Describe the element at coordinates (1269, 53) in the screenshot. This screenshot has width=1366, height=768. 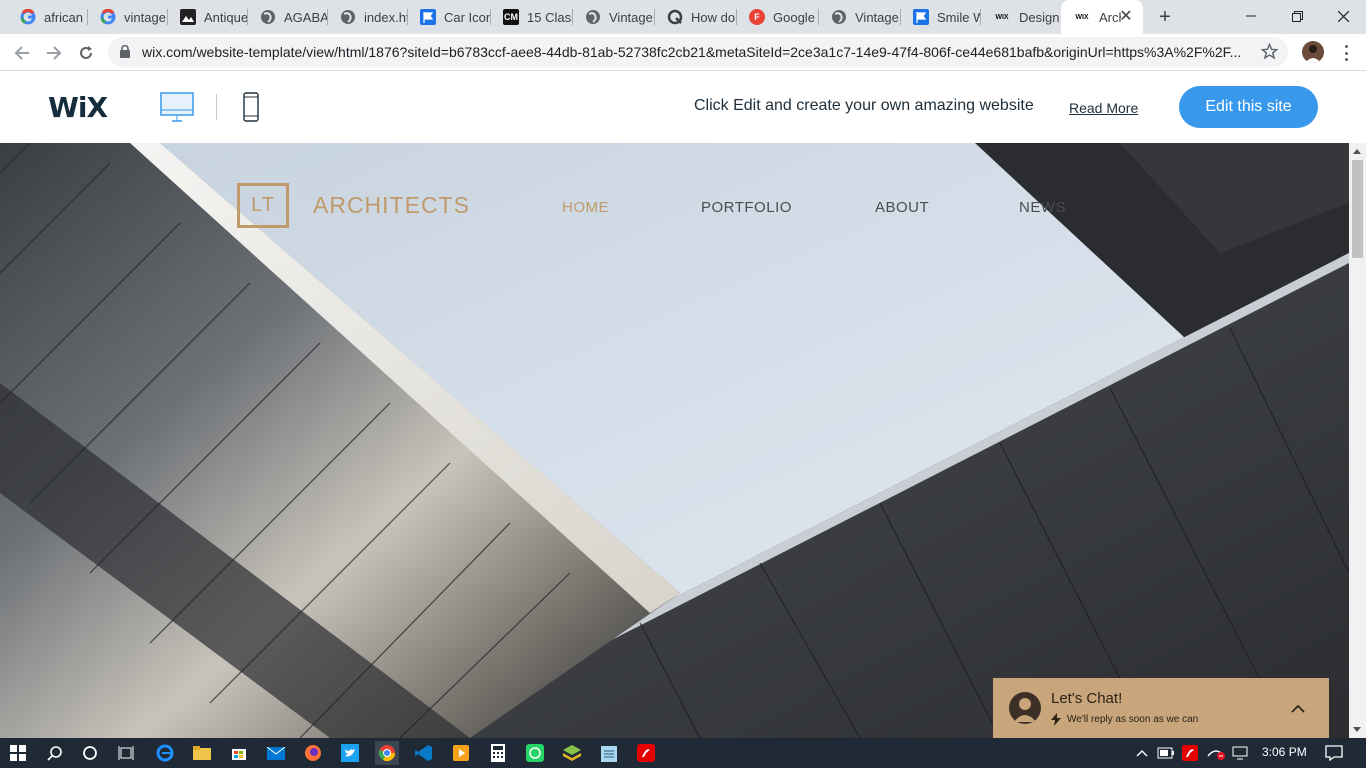
I see `bookmark-star-icon` at that location.